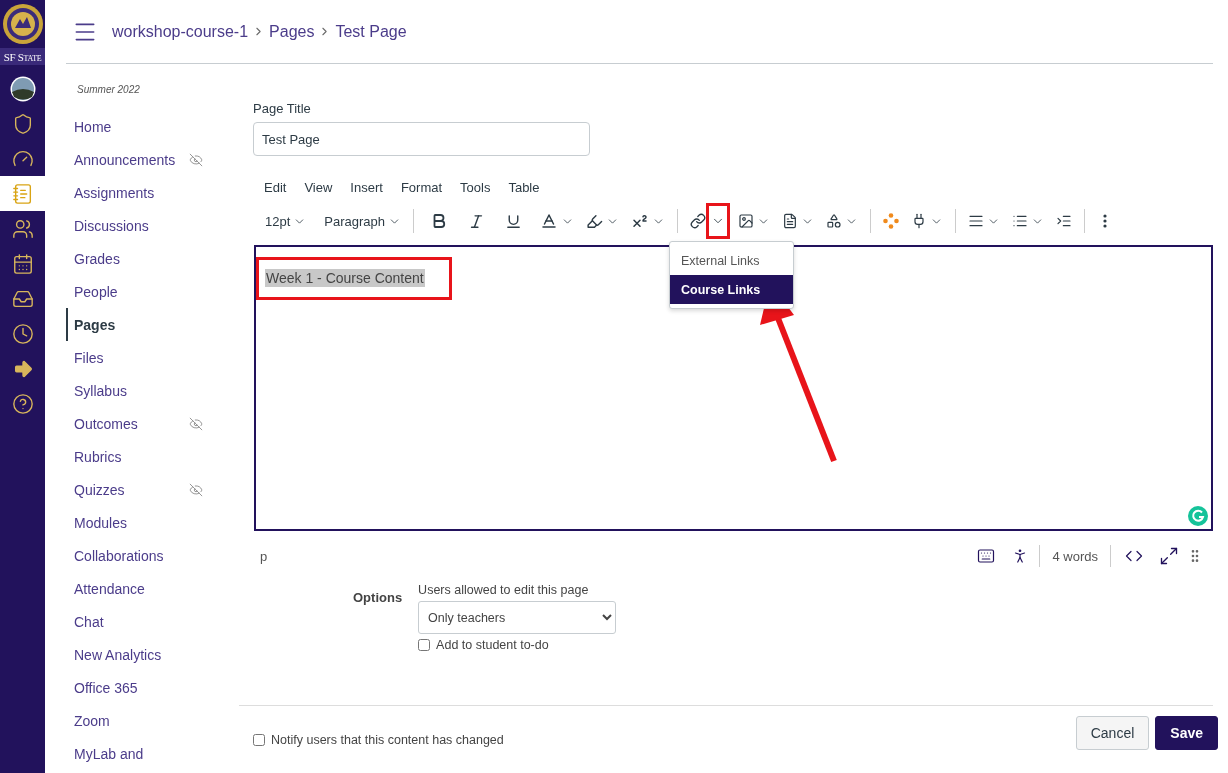 This screenshot has width=1228, height=773. What do you see at coordinates (492, 645) in the screenshot?
I see `checkbox-label: Add to student to-do` at bounding box center [492, 645].